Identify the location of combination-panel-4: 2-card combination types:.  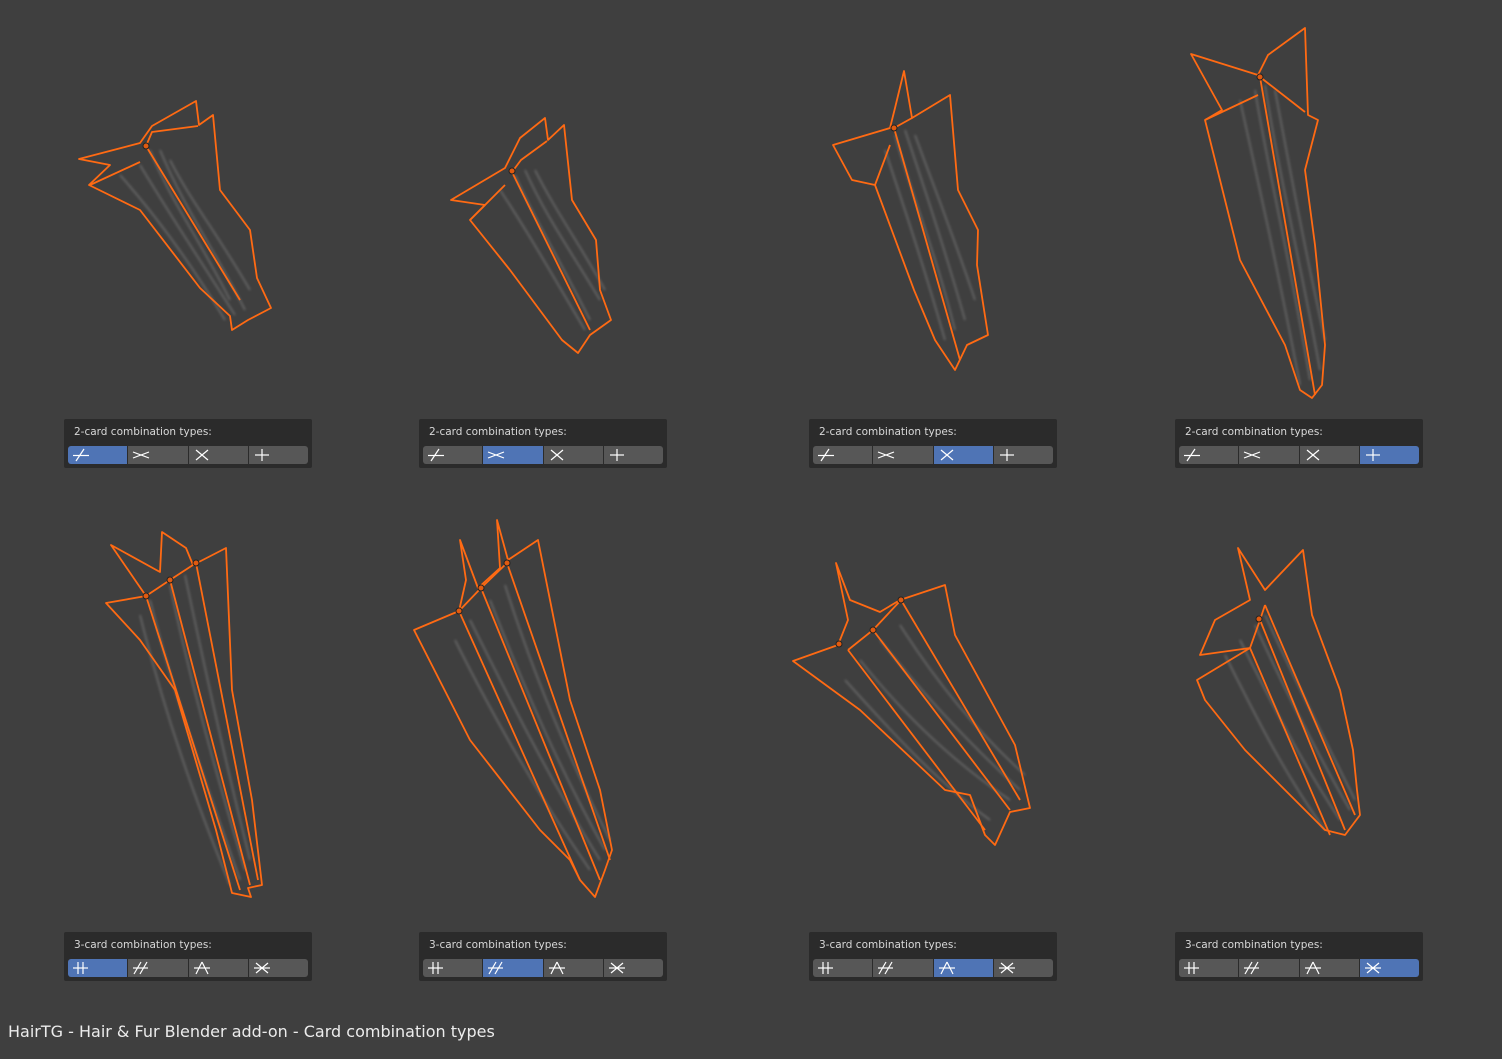
(1299, 443).